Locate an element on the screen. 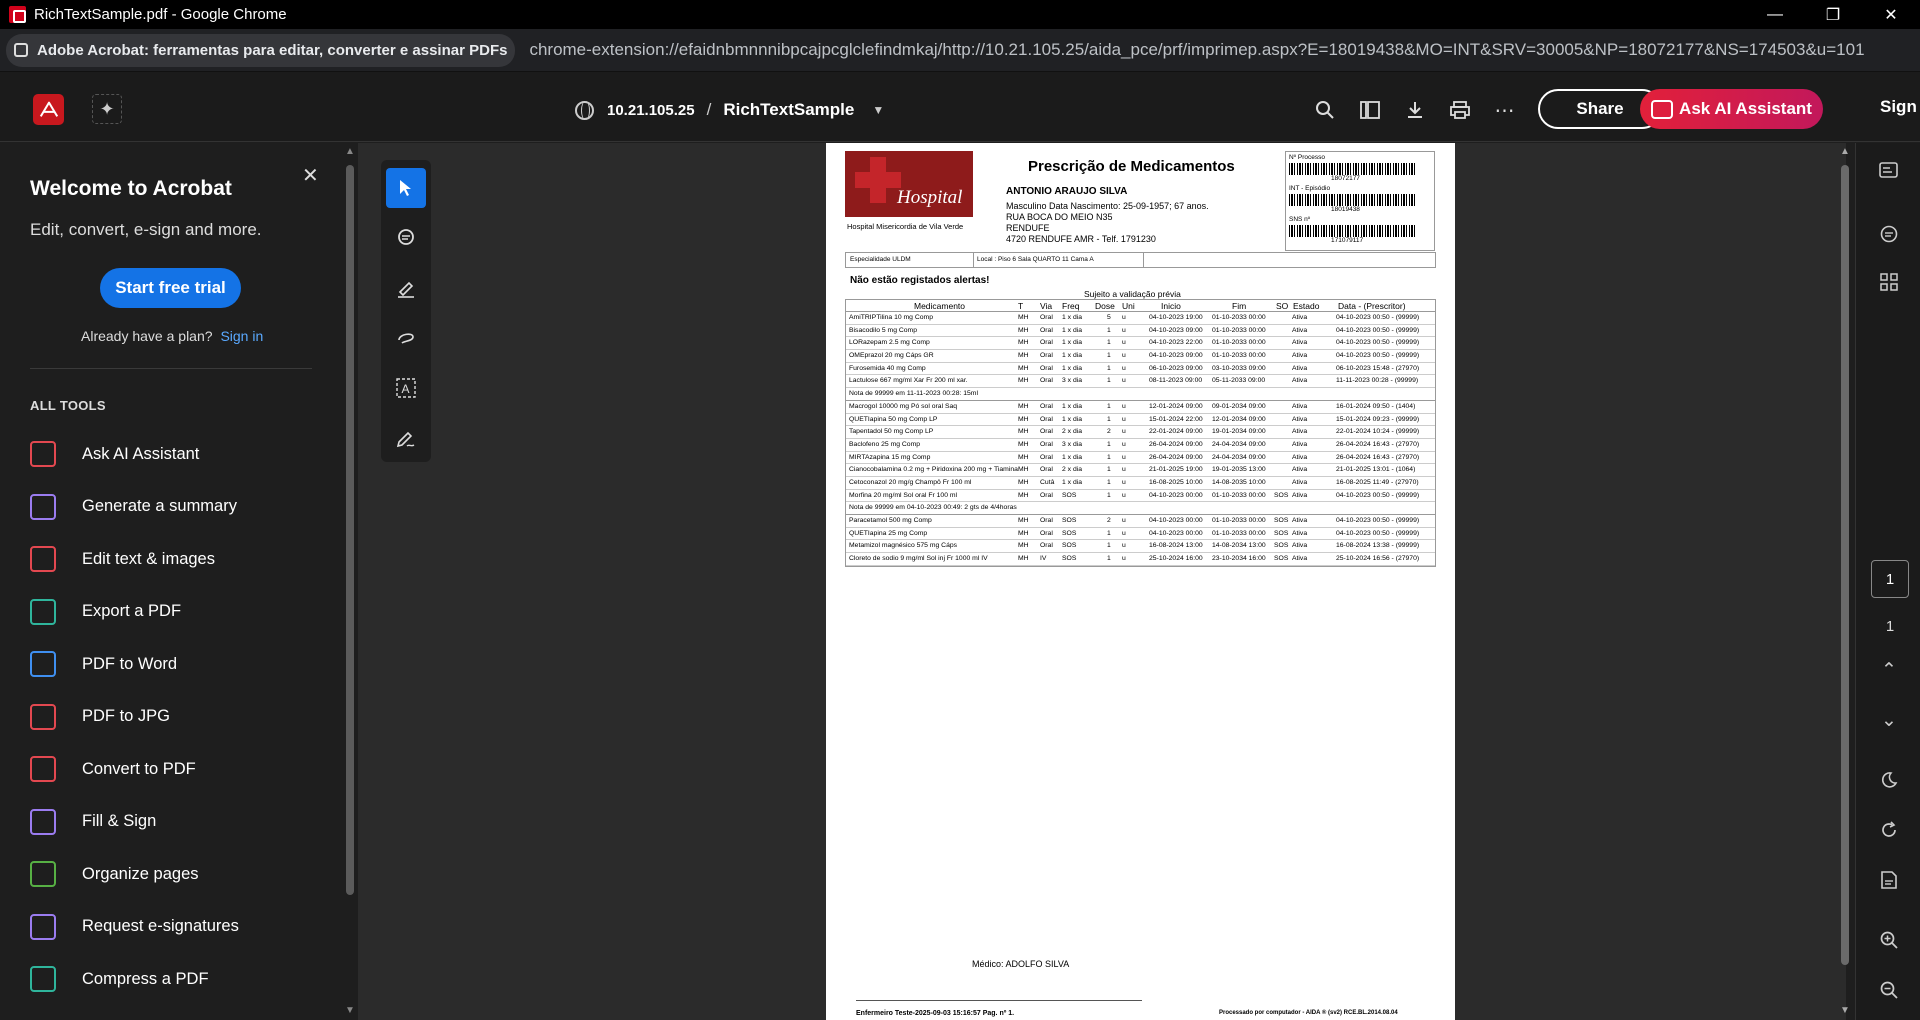 The image size is (1920, 1020). local: Local : Piso 6 Sala QUARTO 11 Cama A is located at coordinates (1035, 259).